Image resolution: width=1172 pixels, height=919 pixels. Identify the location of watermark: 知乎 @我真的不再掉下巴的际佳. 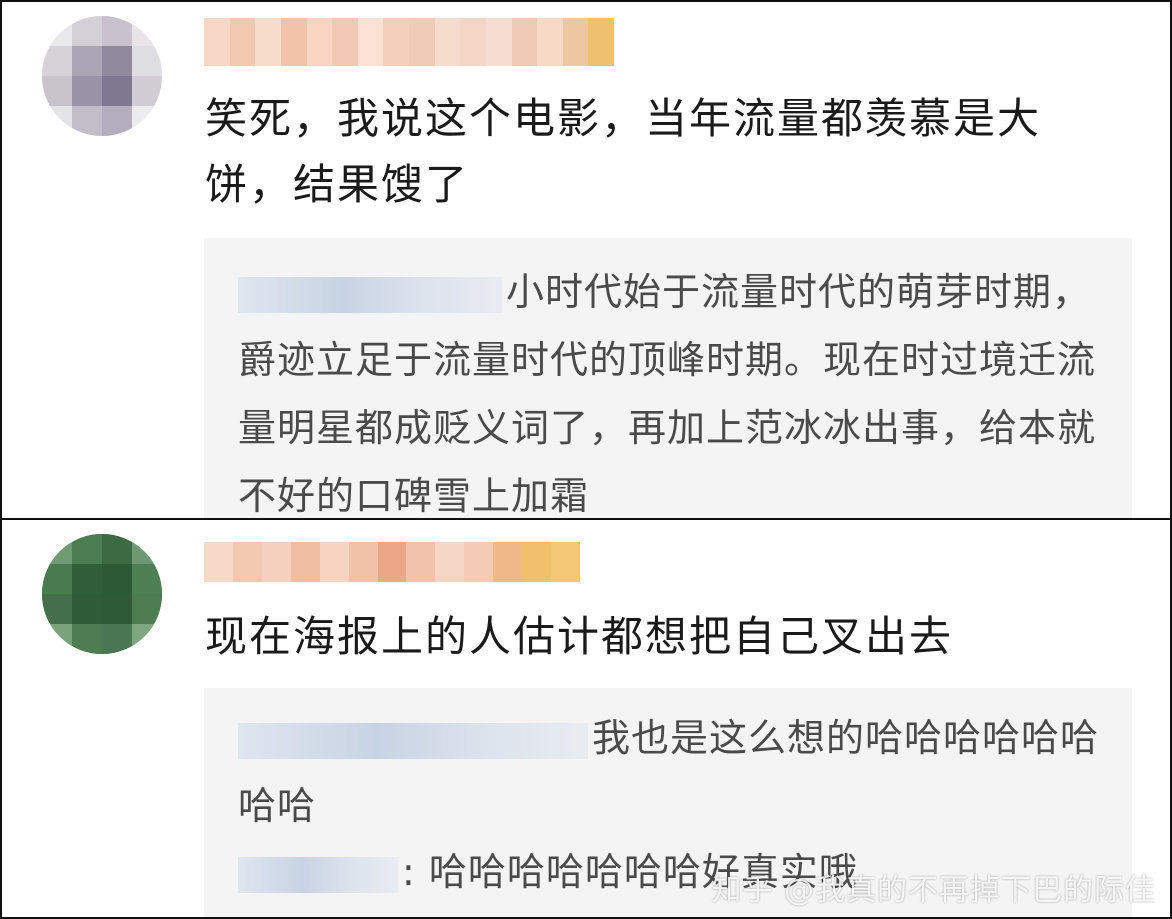
(933, 890).